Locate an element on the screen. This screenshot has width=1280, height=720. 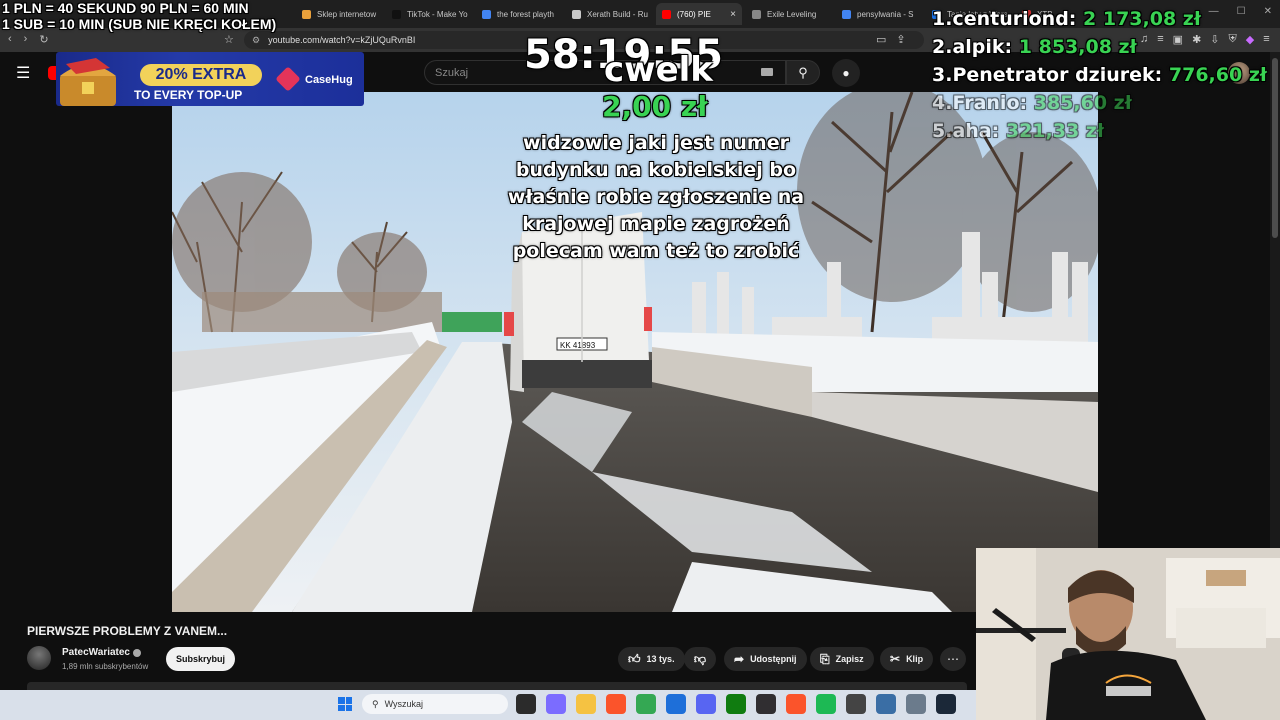
leaderboard-amount: 2 173,08 zł is located at coordinates (1142, 19).